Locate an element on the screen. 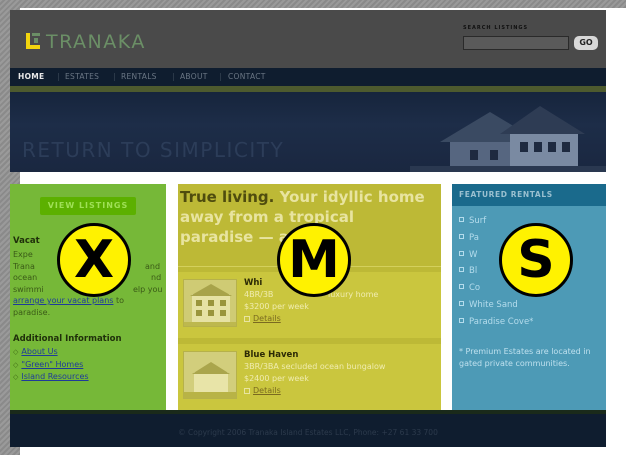 The image size is (626, 455). listing-price: $2400 per week is located at coordinates (276, 378).